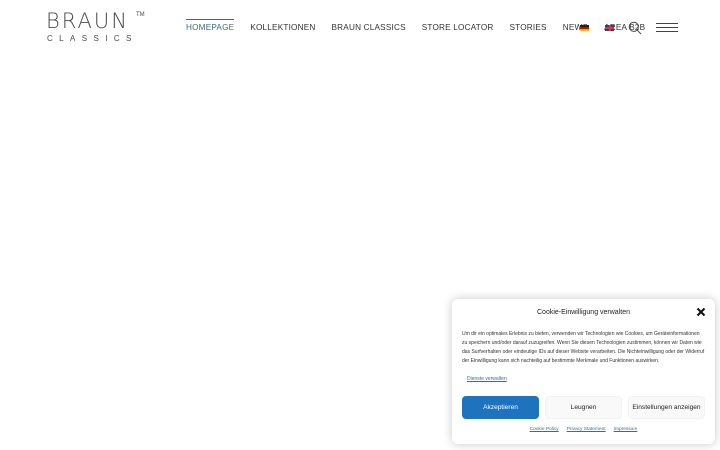  I want to click on privacy-statement-link: Privacy Statement, so click(586, 429).